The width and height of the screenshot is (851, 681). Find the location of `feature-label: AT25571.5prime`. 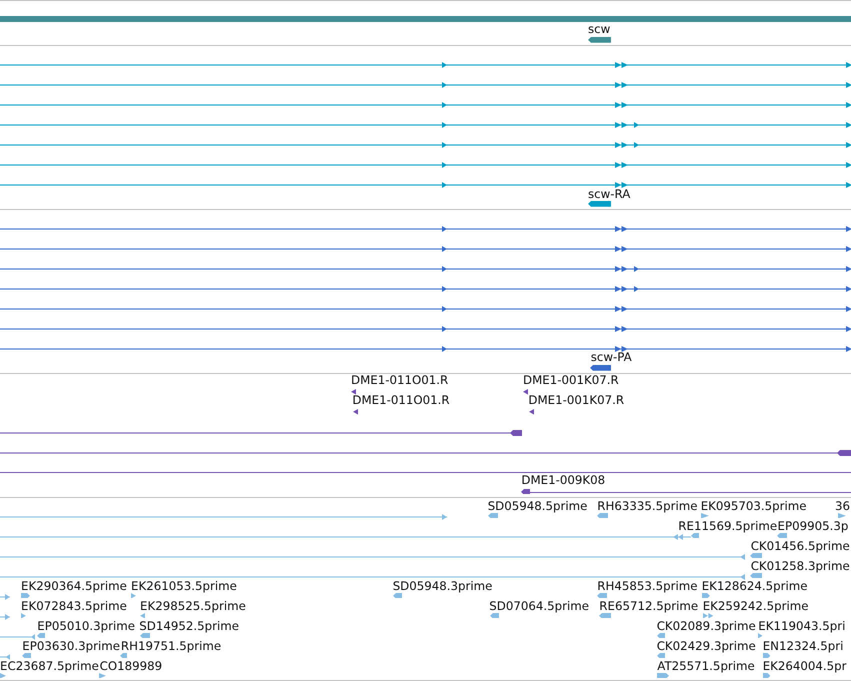

feature-label: AT25571.5prime is located at coordinates (706, 666).